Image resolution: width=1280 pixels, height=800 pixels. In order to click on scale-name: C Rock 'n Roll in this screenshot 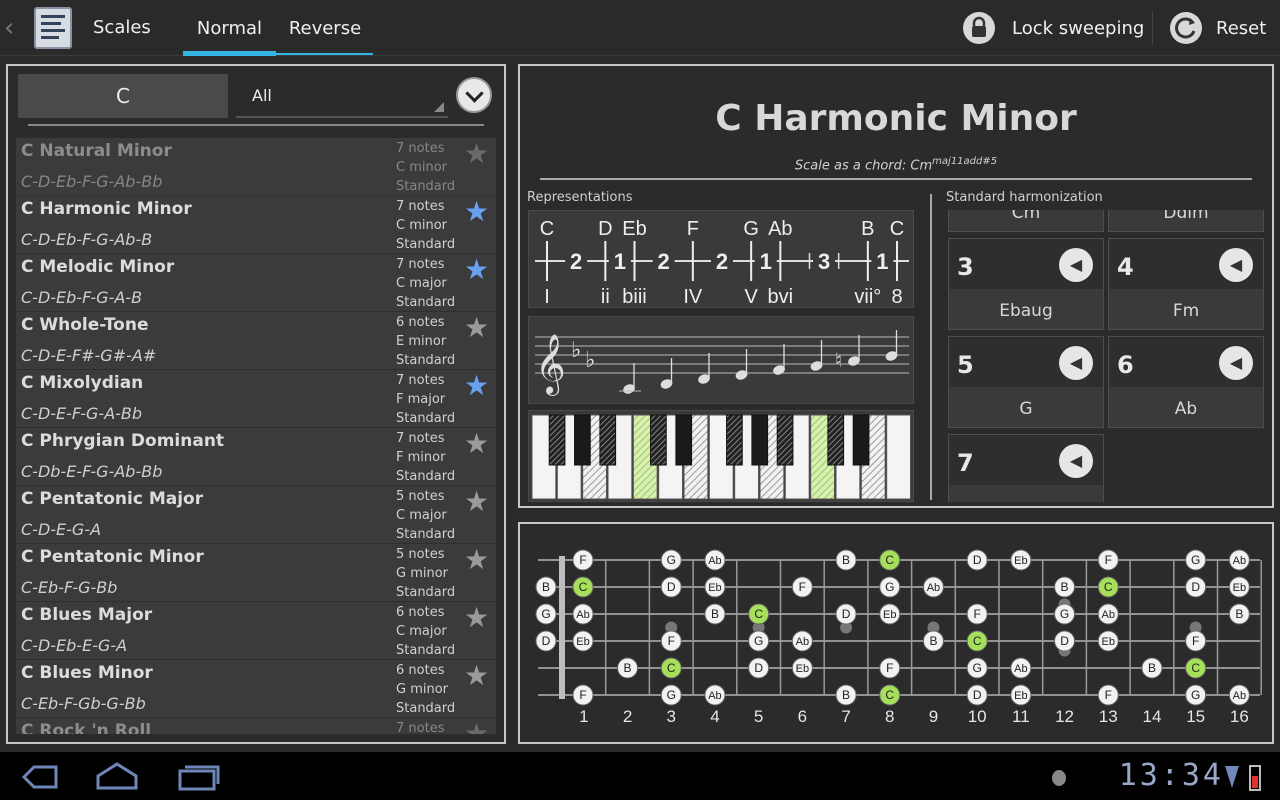, I will do `click(86, 727)`.